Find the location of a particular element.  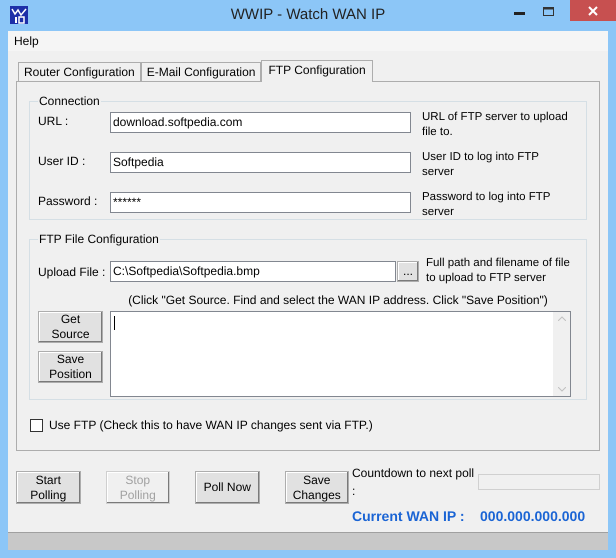

tab: E-Mail Configuration is located at coordinates (201, 71).